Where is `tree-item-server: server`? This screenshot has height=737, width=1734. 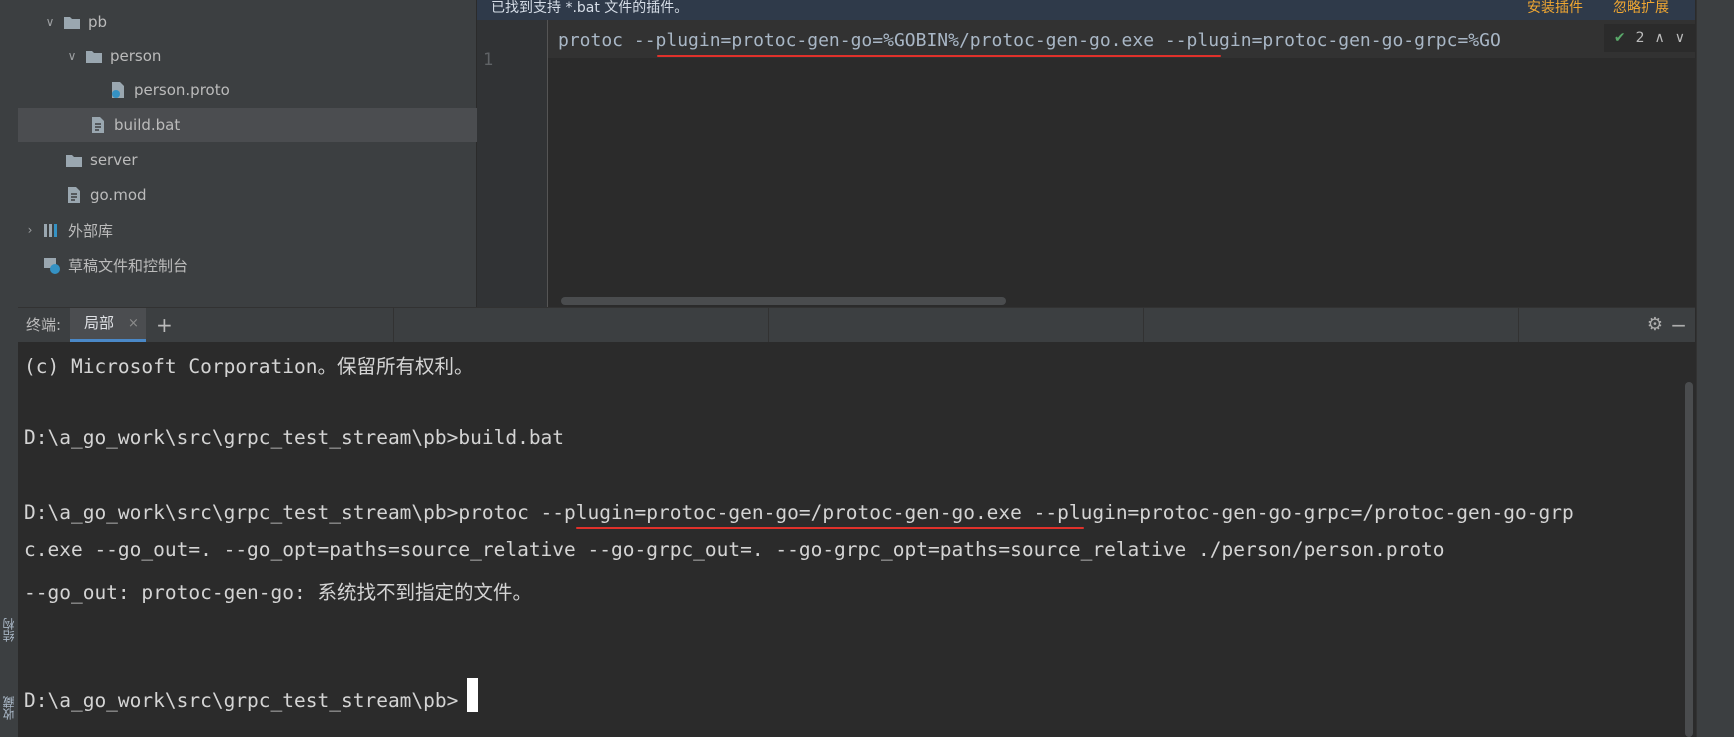 tree-item-server: server is located at coordinates (270, 160).